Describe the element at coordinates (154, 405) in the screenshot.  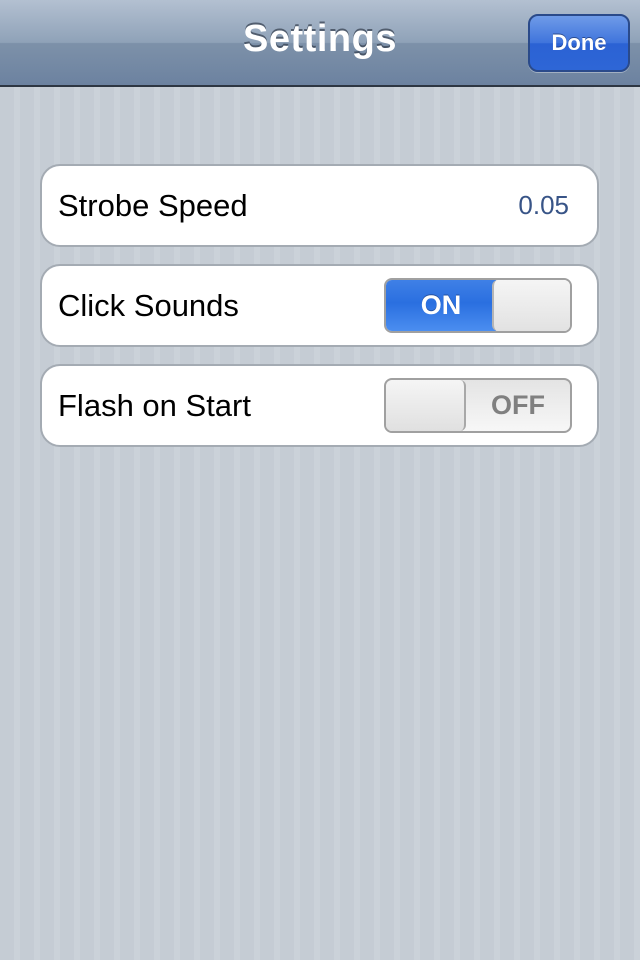
I see `flash-on-start-label: Flash on Start` at that location.